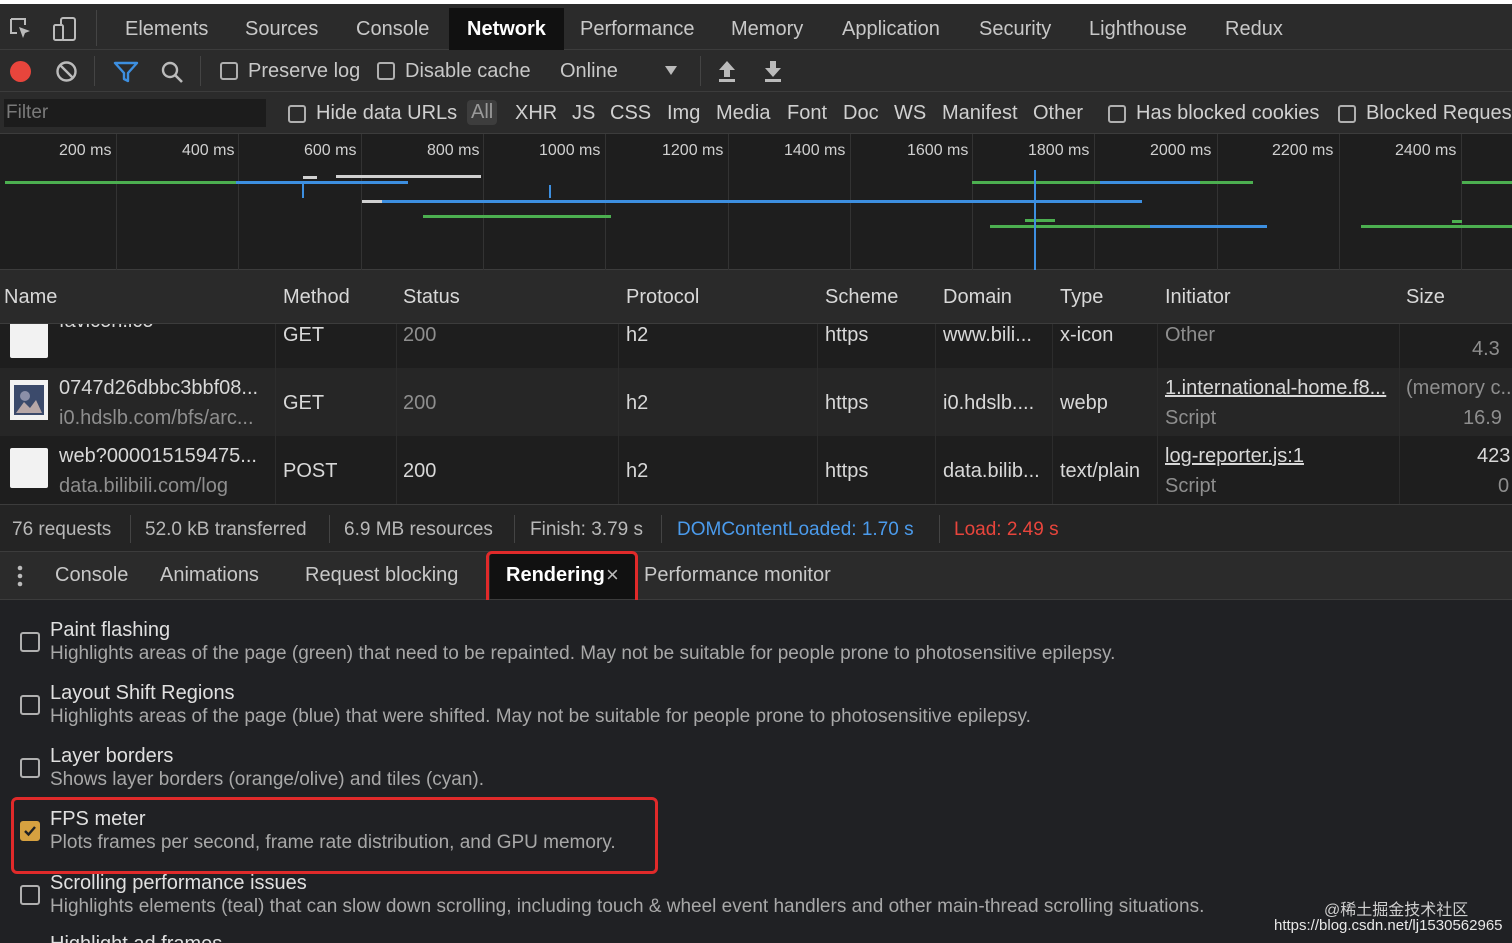  Describe the element at coordinates (418, 529) in the screenshot. I see `resources-size: 6.9 MB resources` at that location.